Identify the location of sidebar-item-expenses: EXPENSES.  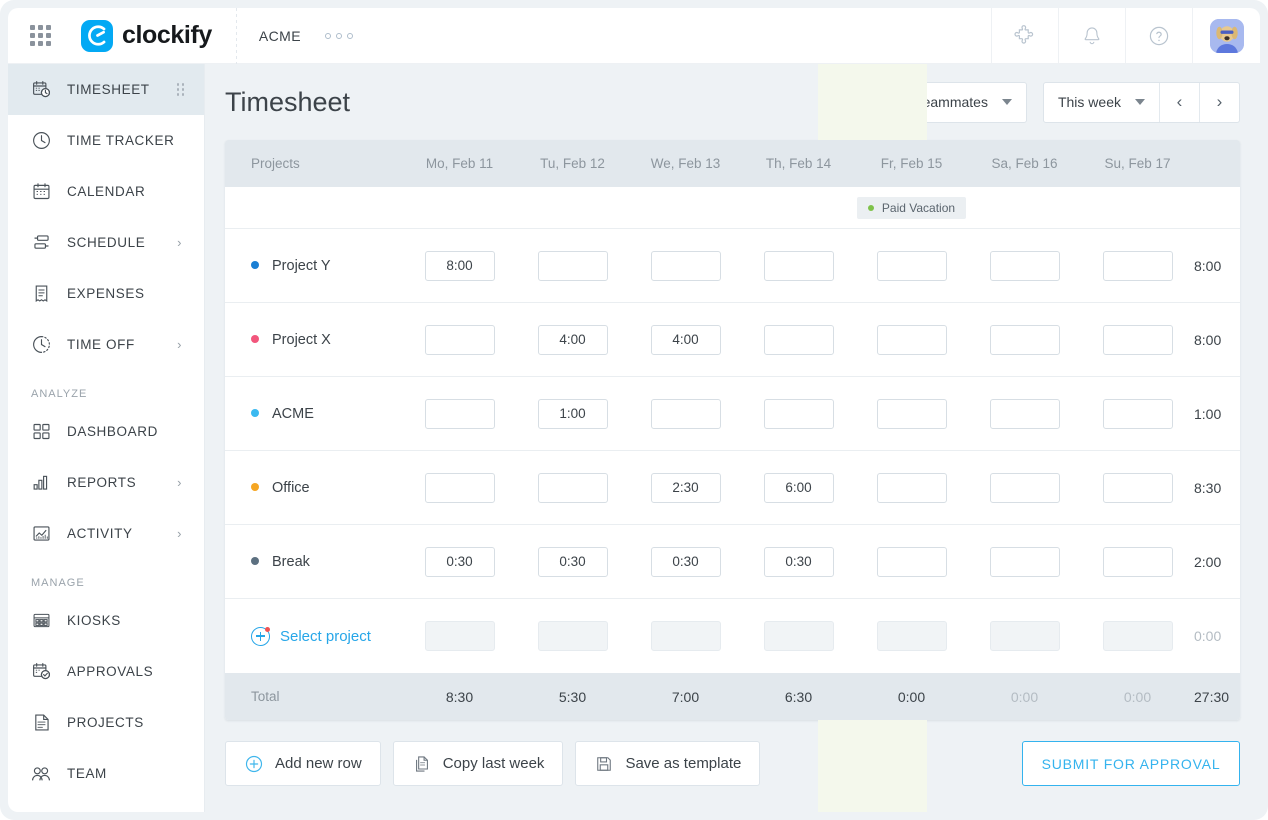
(106, 293).